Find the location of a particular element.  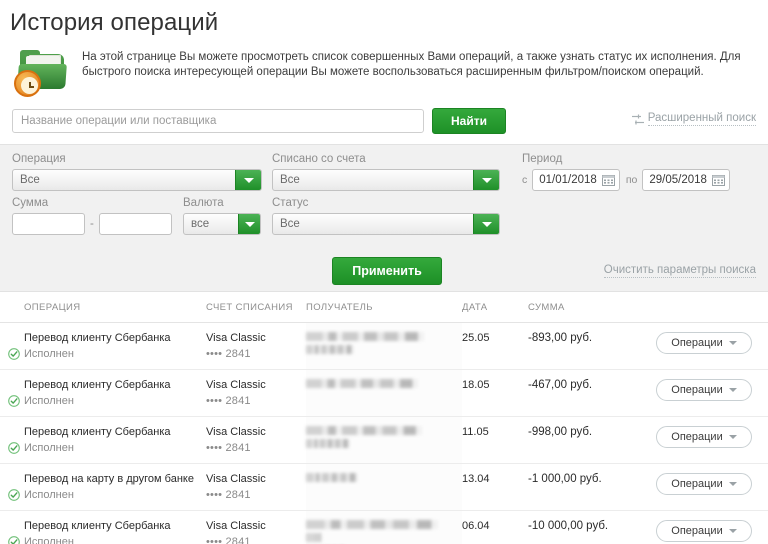

col-actions is located at coordinates (712, 307).